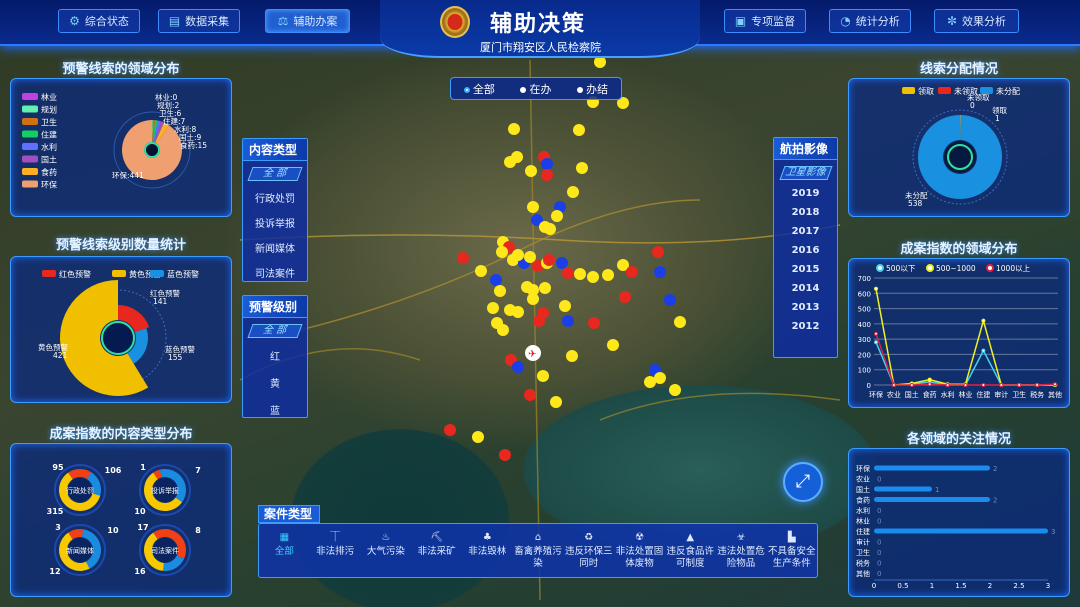 The width and height of the screenshot is (1080, 607). I want to click on content-type-item: 投诉举报, so click(275, 222).